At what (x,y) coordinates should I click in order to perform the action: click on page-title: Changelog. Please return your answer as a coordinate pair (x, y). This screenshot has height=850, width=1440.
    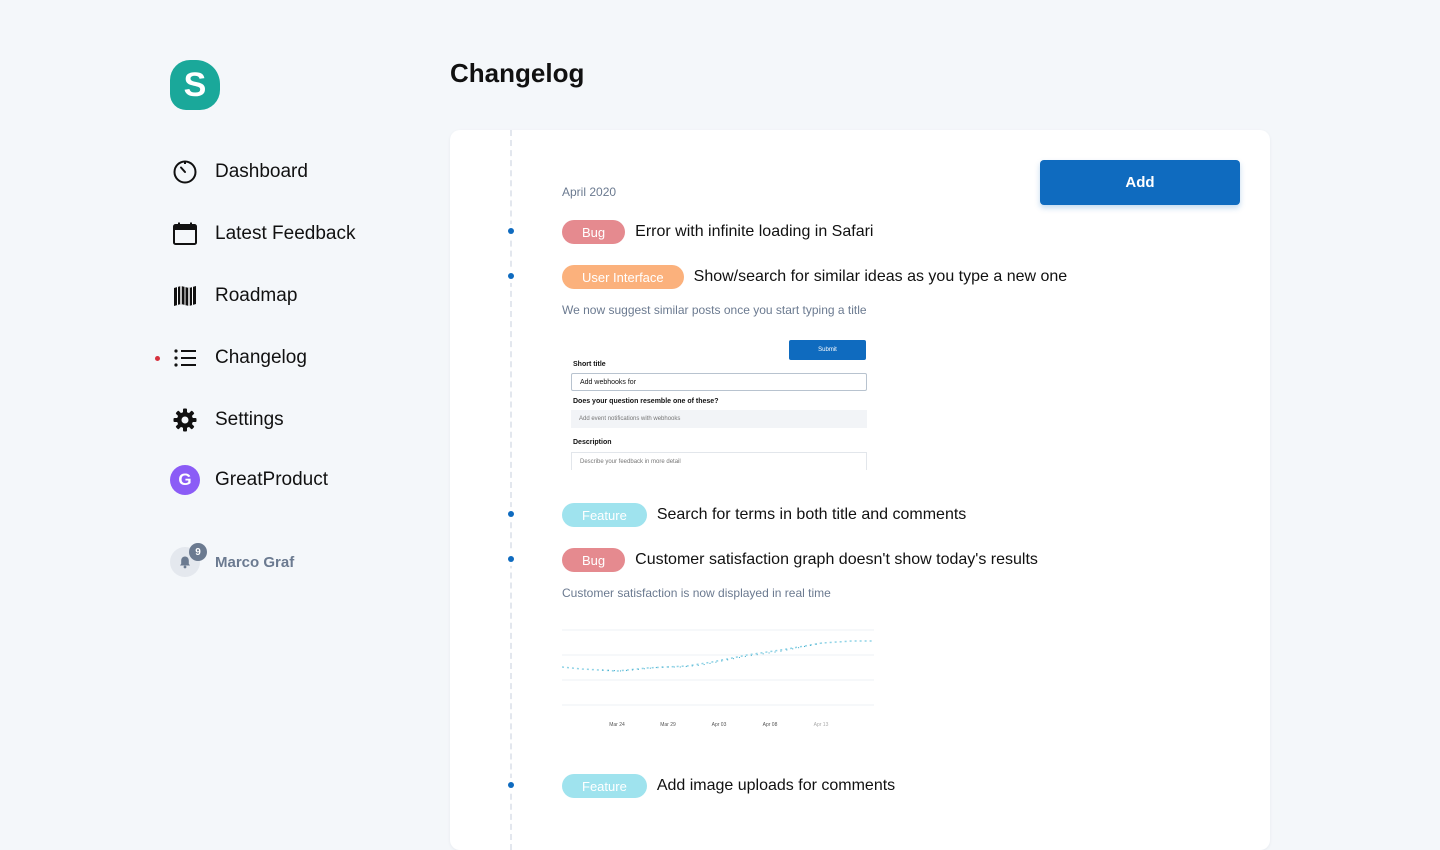
    Looking at the image, I should click on (517, 73).